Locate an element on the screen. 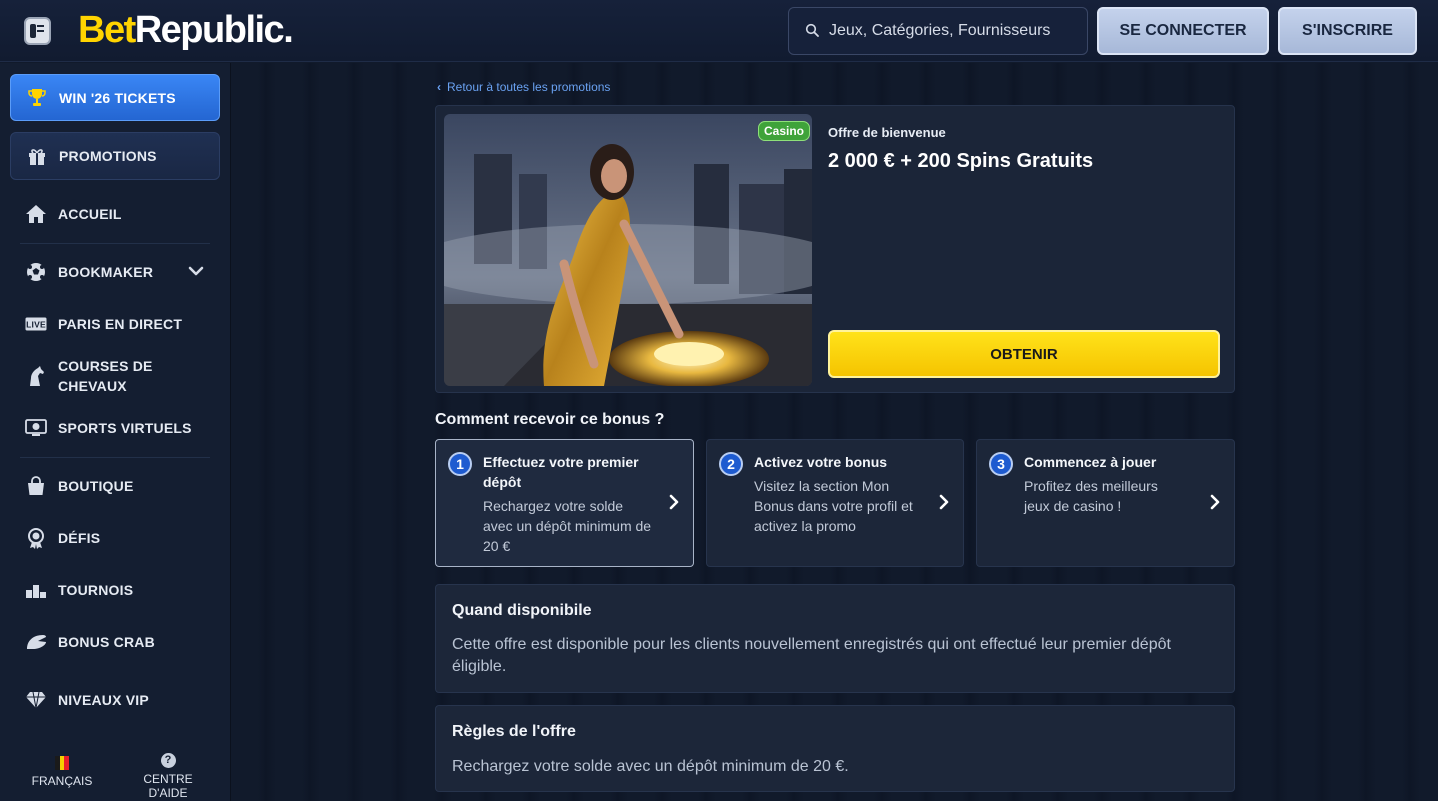  sidebar-item-bonus-crab: BONUS CRAB is located at coordinates (115, 642).